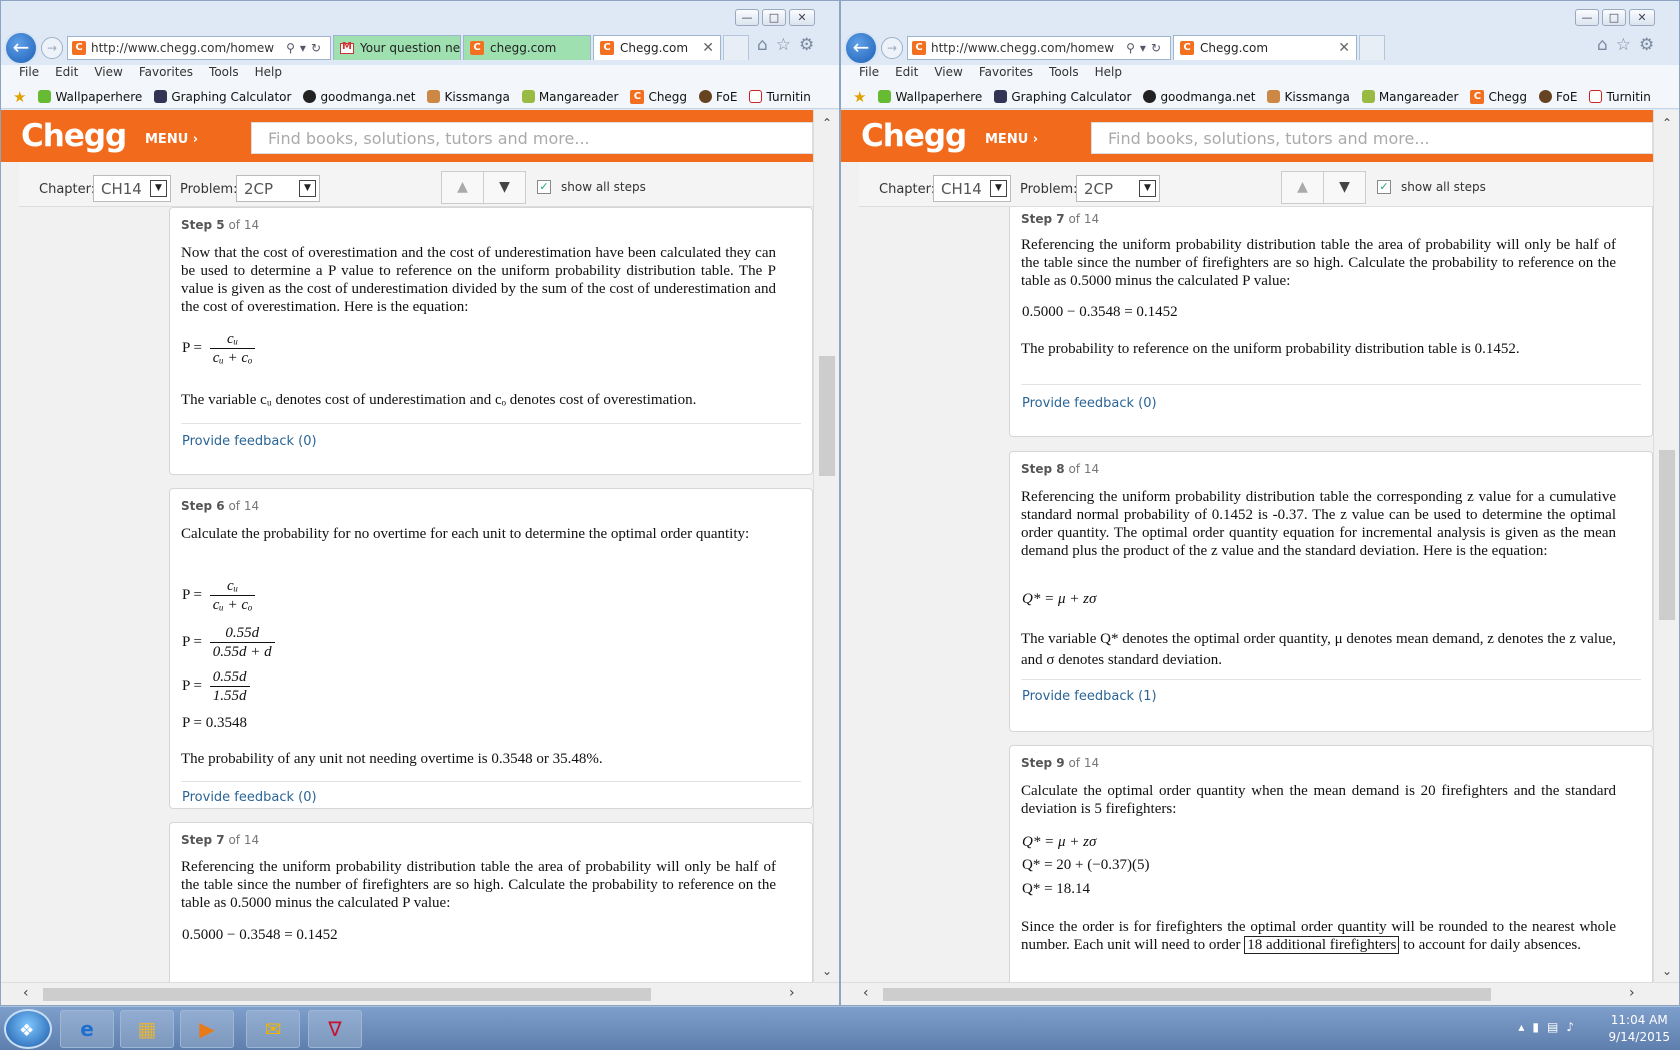 The image size is (1680, 1050). Describe the element at coordinates (1521, 1027) in the screenshot. I see `show-hidden-icons-icon: ▴` at that location.